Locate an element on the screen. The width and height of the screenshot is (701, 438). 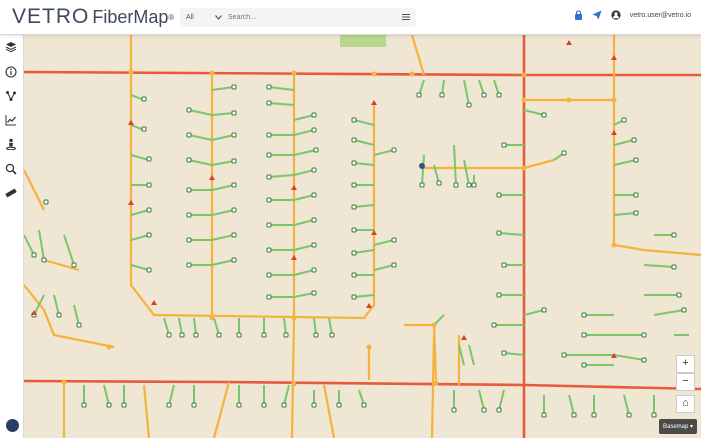
layers-icon is located at coordinates (11, 47).